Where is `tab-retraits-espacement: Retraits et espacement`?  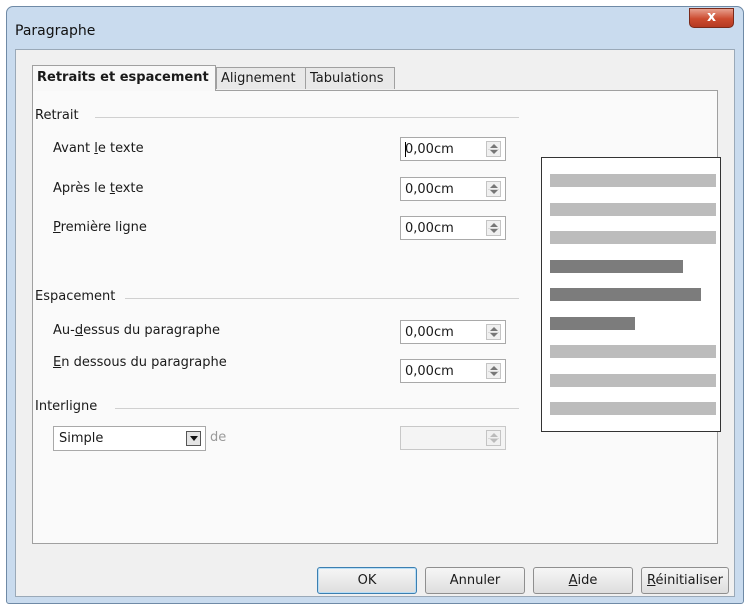 tab-retraits-espacement: Retraits et espacement is located at coordinates (124, 78).